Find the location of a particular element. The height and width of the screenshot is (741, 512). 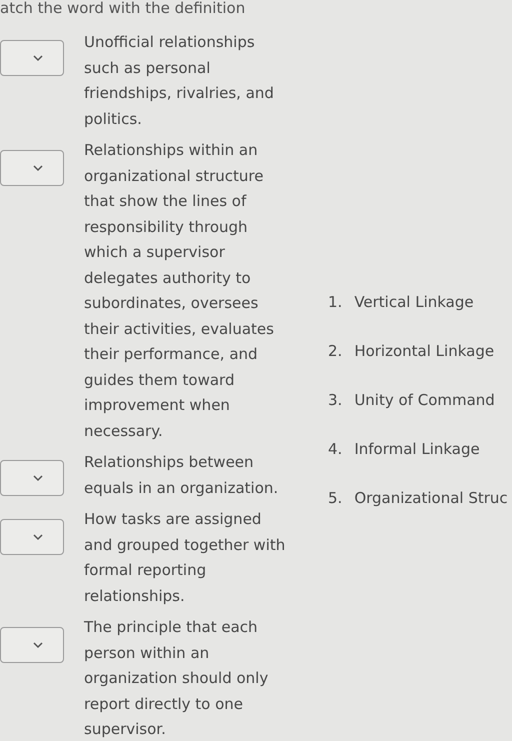

term-number: 2. is located at coordinates (335, 351).